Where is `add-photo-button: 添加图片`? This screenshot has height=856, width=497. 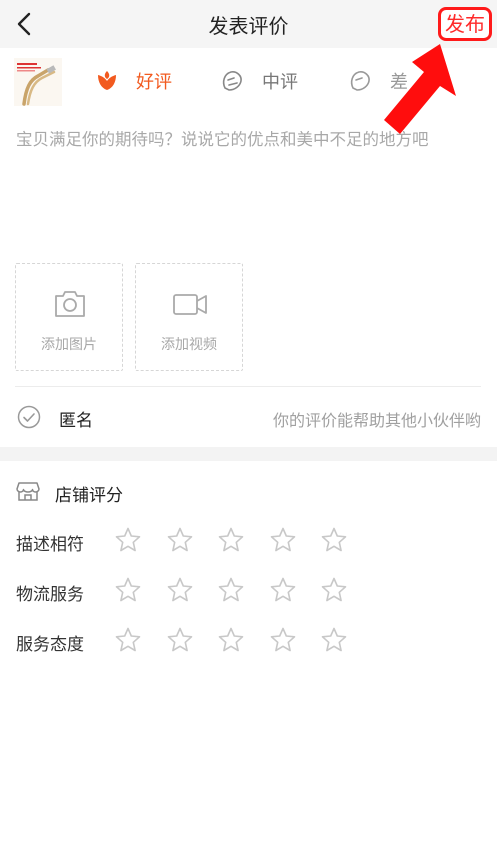 add-photo-button: 添加图片 is located at coordinates (69, 317).